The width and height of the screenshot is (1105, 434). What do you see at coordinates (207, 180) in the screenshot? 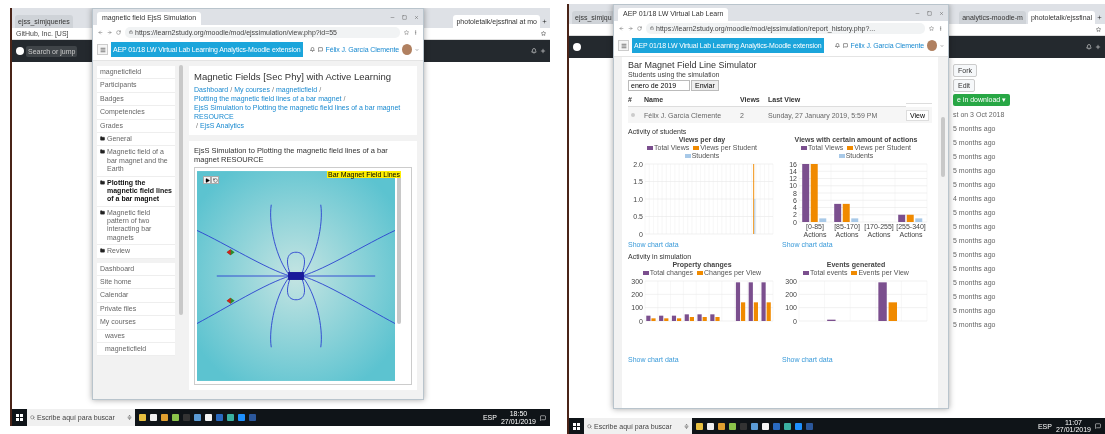
I see `play-icon` at bounding box center [207, 180].